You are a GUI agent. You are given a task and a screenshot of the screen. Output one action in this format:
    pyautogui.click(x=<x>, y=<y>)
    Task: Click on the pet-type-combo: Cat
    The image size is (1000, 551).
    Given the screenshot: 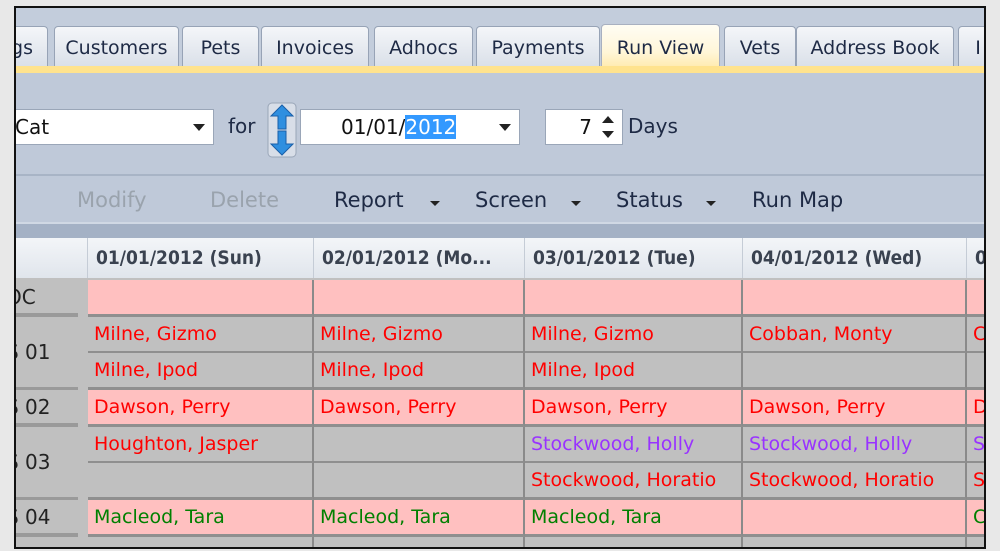 What is the action you would take?
    pyautogui.click(x=114, y=127)
    